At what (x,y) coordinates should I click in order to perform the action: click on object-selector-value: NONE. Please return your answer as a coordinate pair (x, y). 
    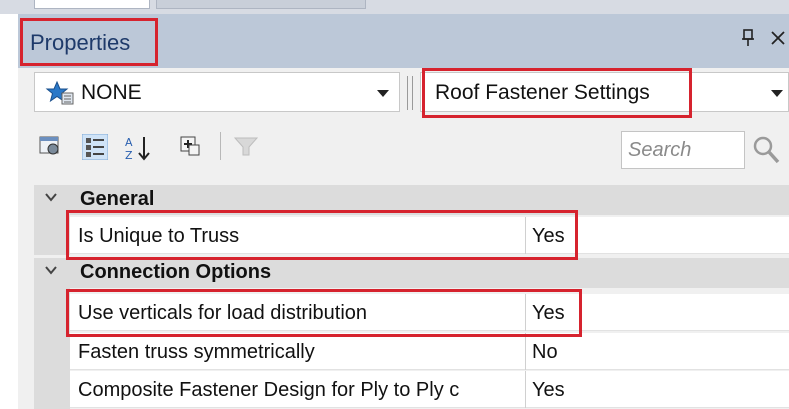
    Looking at the image, I should click on (111, 92).